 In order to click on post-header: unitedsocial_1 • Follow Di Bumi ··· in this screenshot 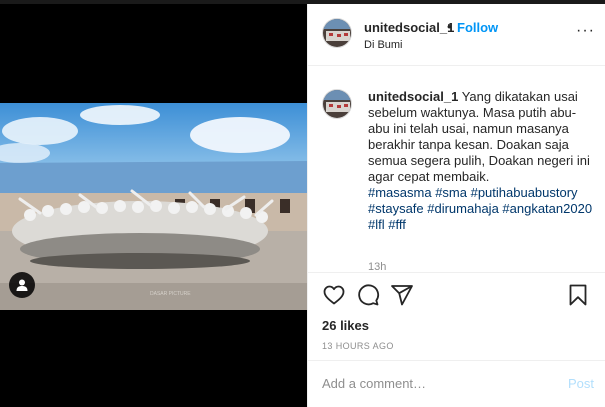, I will do `click(456, 35)`.